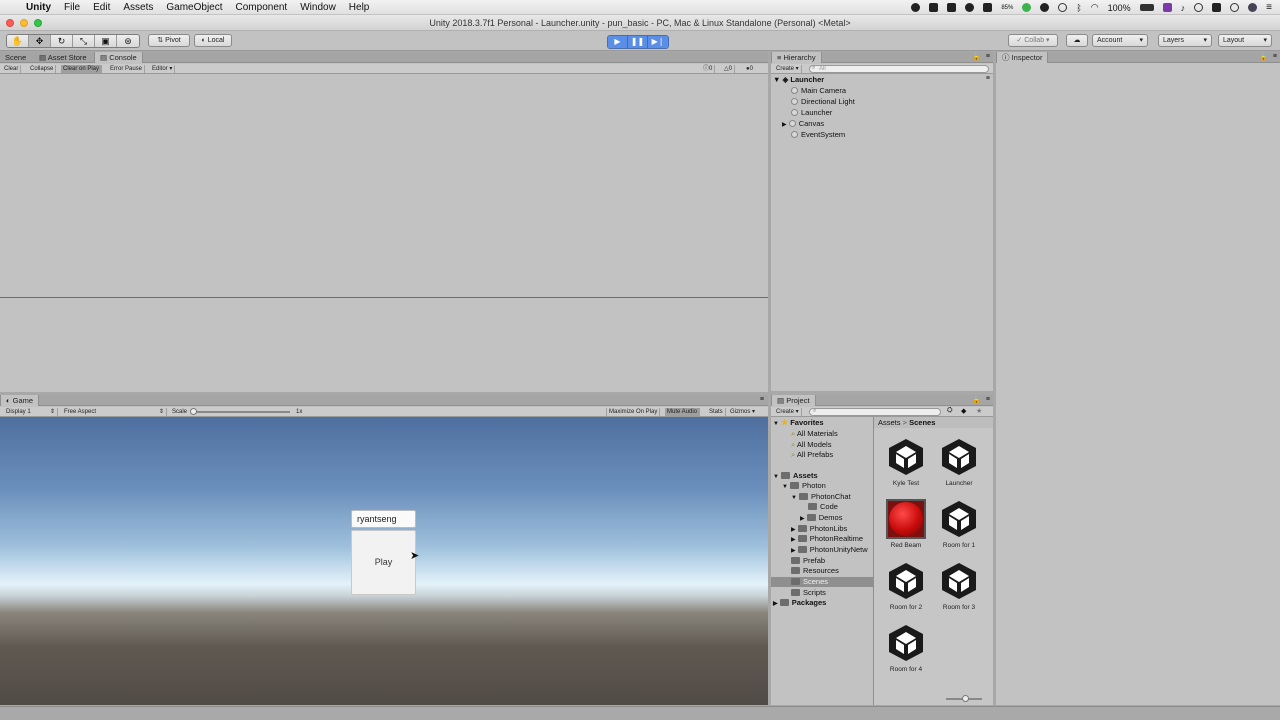 This screenshot has height=720, width=1280. What do you see at coordinates (899, 69) in the screenshot?
I see `hierarchy-search-input: All` at bounding box center [899, 69].